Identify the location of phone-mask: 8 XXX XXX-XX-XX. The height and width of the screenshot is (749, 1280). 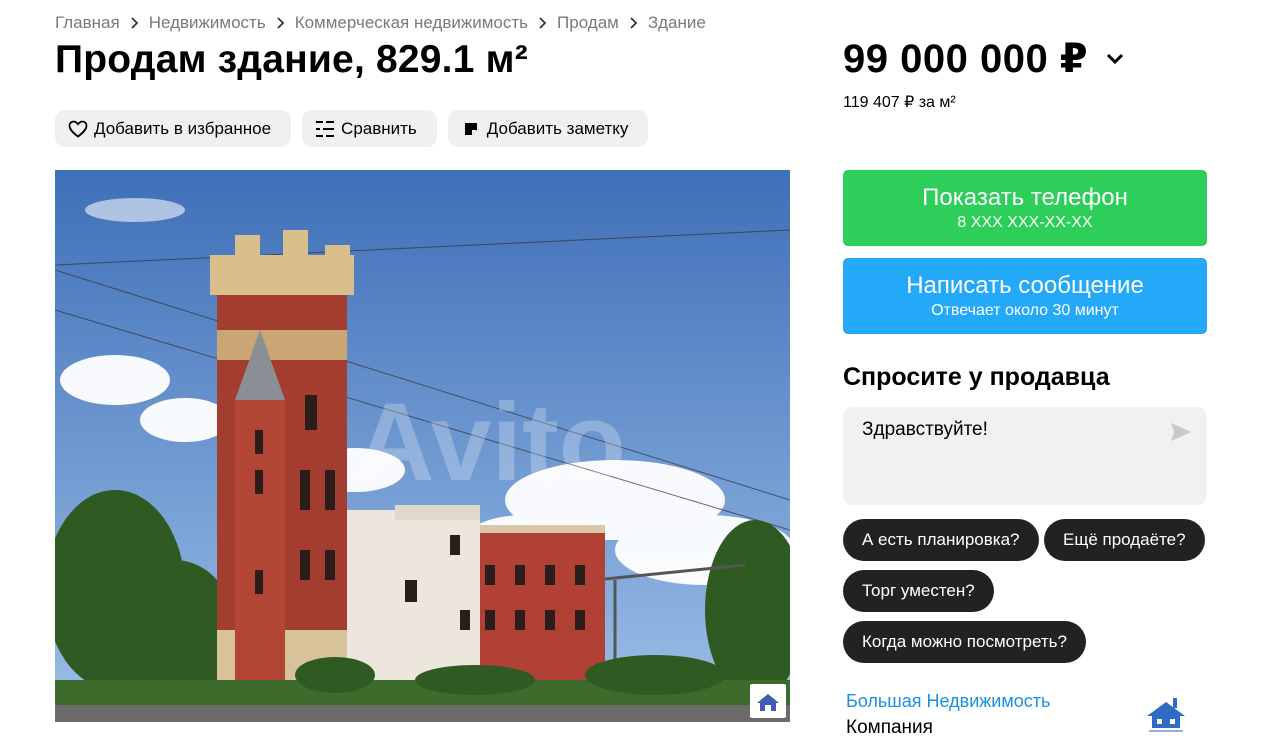
(1025, 222).